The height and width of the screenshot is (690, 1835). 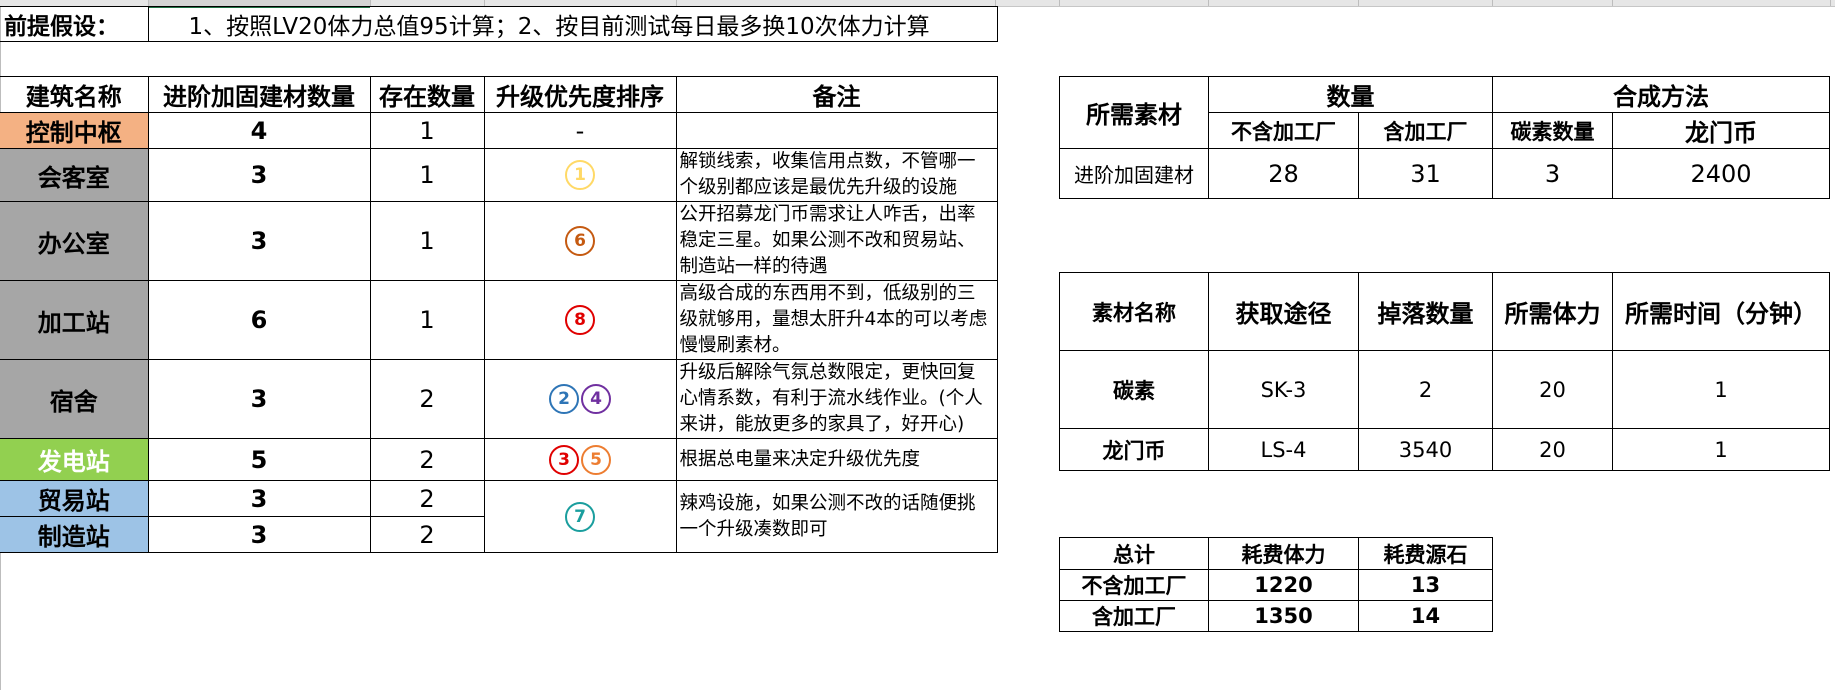 I want to click on priority-cell: 24, so click(x=580, y=399).